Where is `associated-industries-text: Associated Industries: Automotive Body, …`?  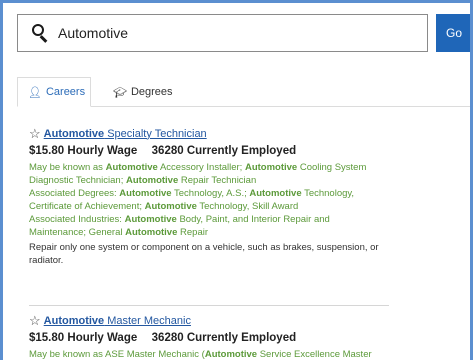 associated-industries-text: Associated Industries: Automotive Body, … is located at coordinates (179, 226).